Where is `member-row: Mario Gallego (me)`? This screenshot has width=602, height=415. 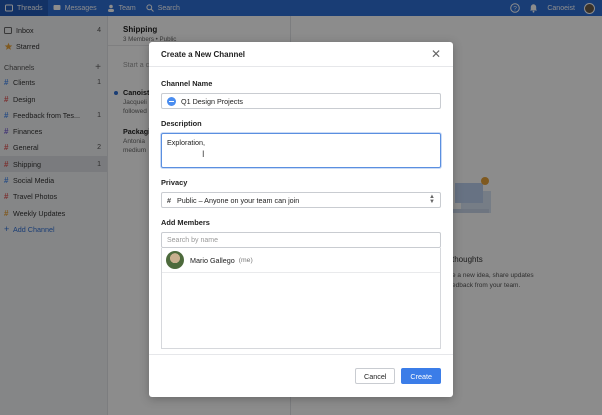
member-row: Mario Gallego (me) is located at coordinates (301, 260).